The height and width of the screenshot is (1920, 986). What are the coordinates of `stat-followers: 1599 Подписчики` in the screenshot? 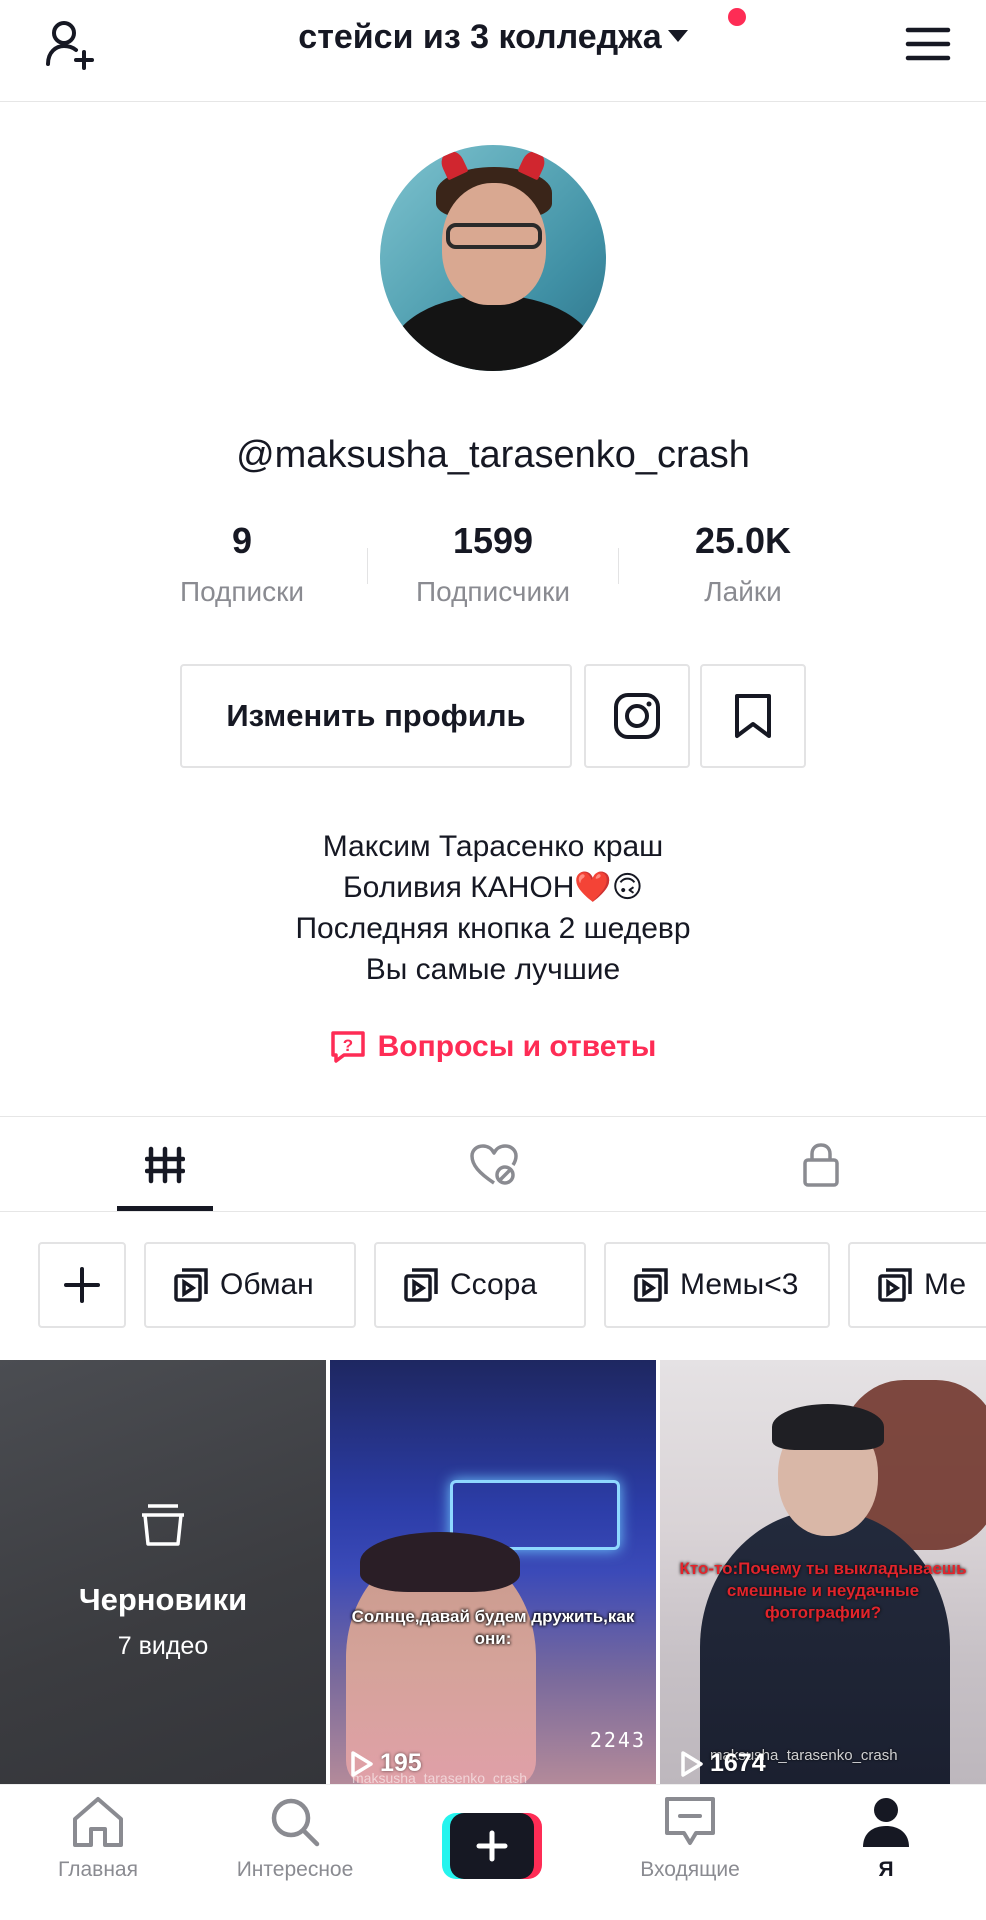 It's located at (493, 564).